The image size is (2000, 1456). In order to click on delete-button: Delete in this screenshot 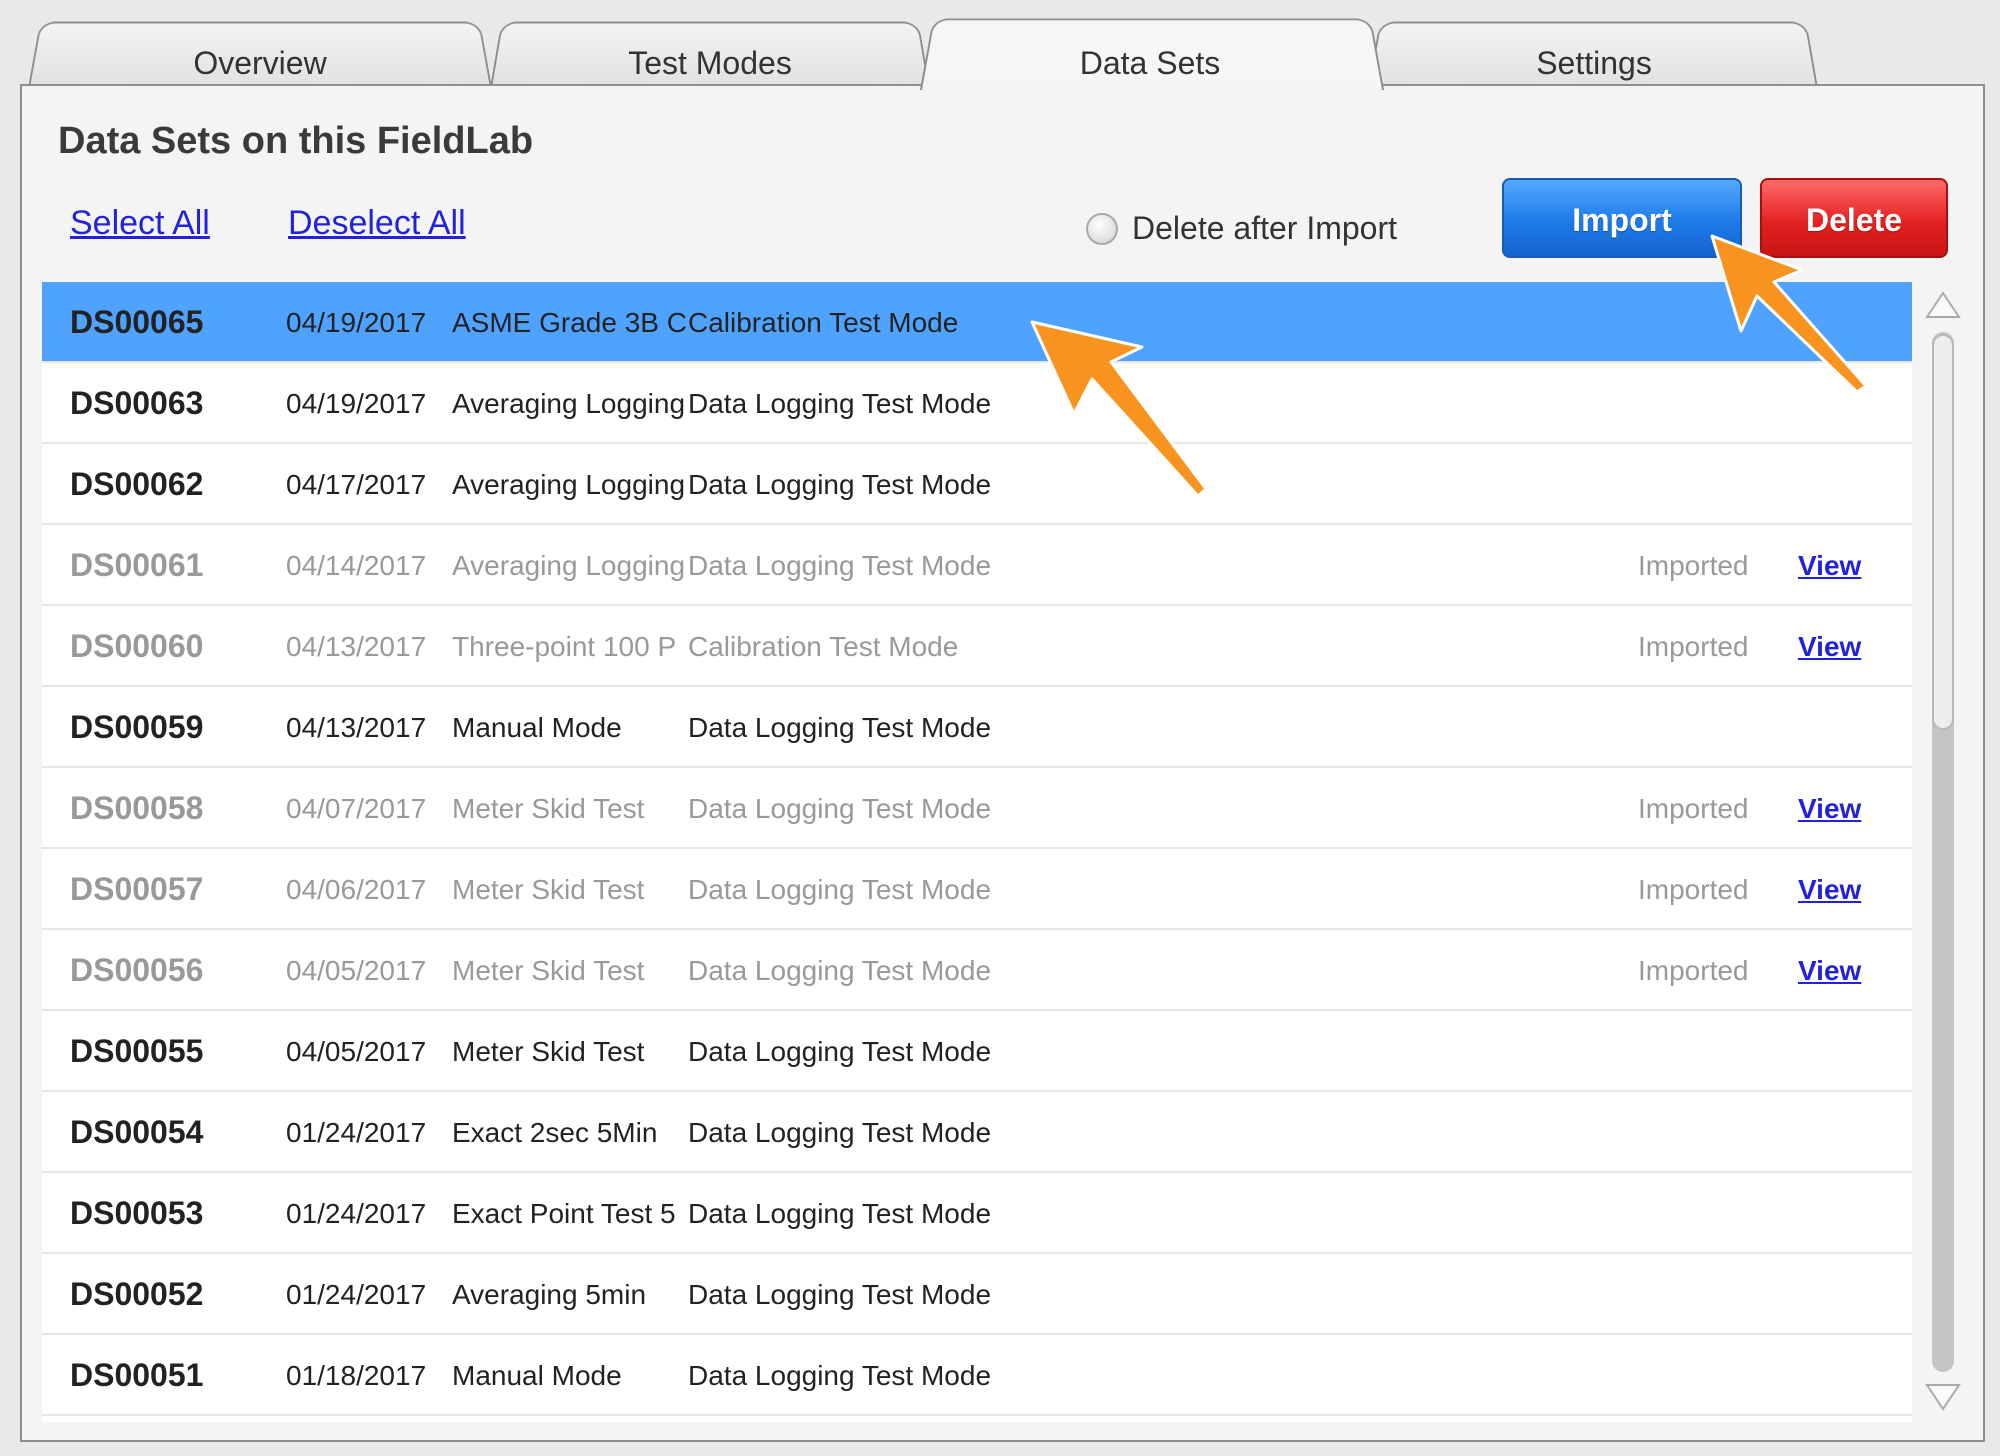, I will do `click(1854, 218)`.